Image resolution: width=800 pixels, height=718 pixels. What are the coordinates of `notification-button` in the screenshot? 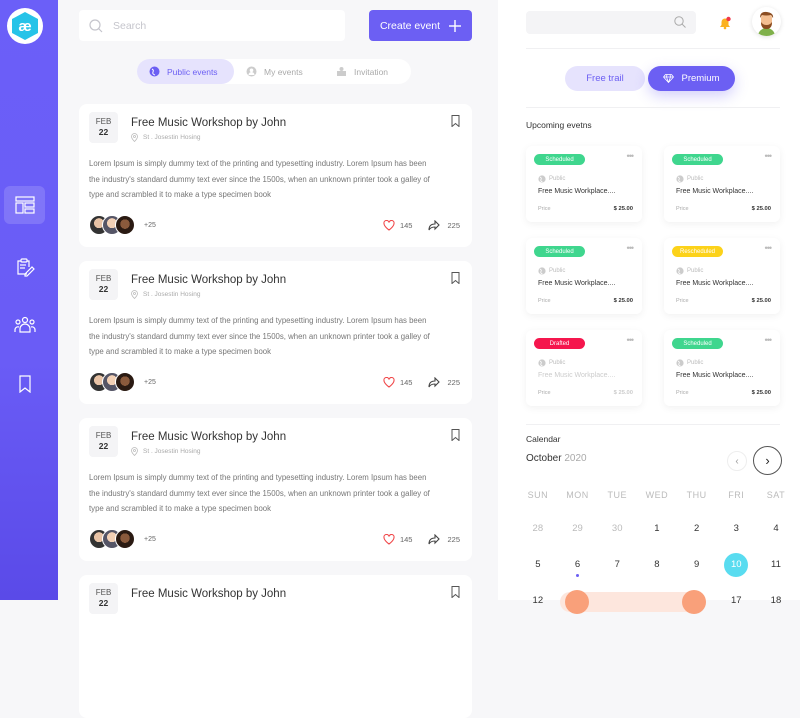 It's located at (725, 25).